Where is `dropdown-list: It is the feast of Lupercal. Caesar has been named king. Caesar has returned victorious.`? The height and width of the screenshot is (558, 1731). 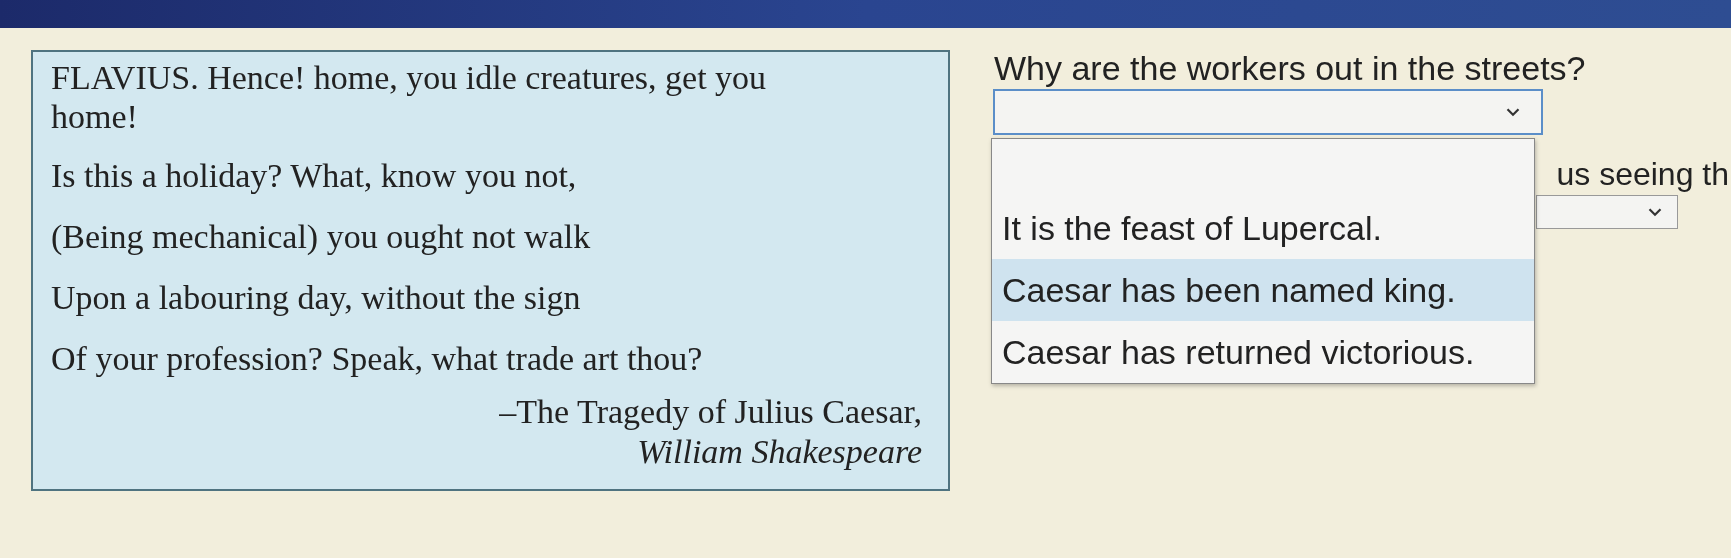
dropdown-list: It is the feast of Lupercal. Caesar has been named king. Caesar has returned victorious. is located at coordinates (1263, 261).